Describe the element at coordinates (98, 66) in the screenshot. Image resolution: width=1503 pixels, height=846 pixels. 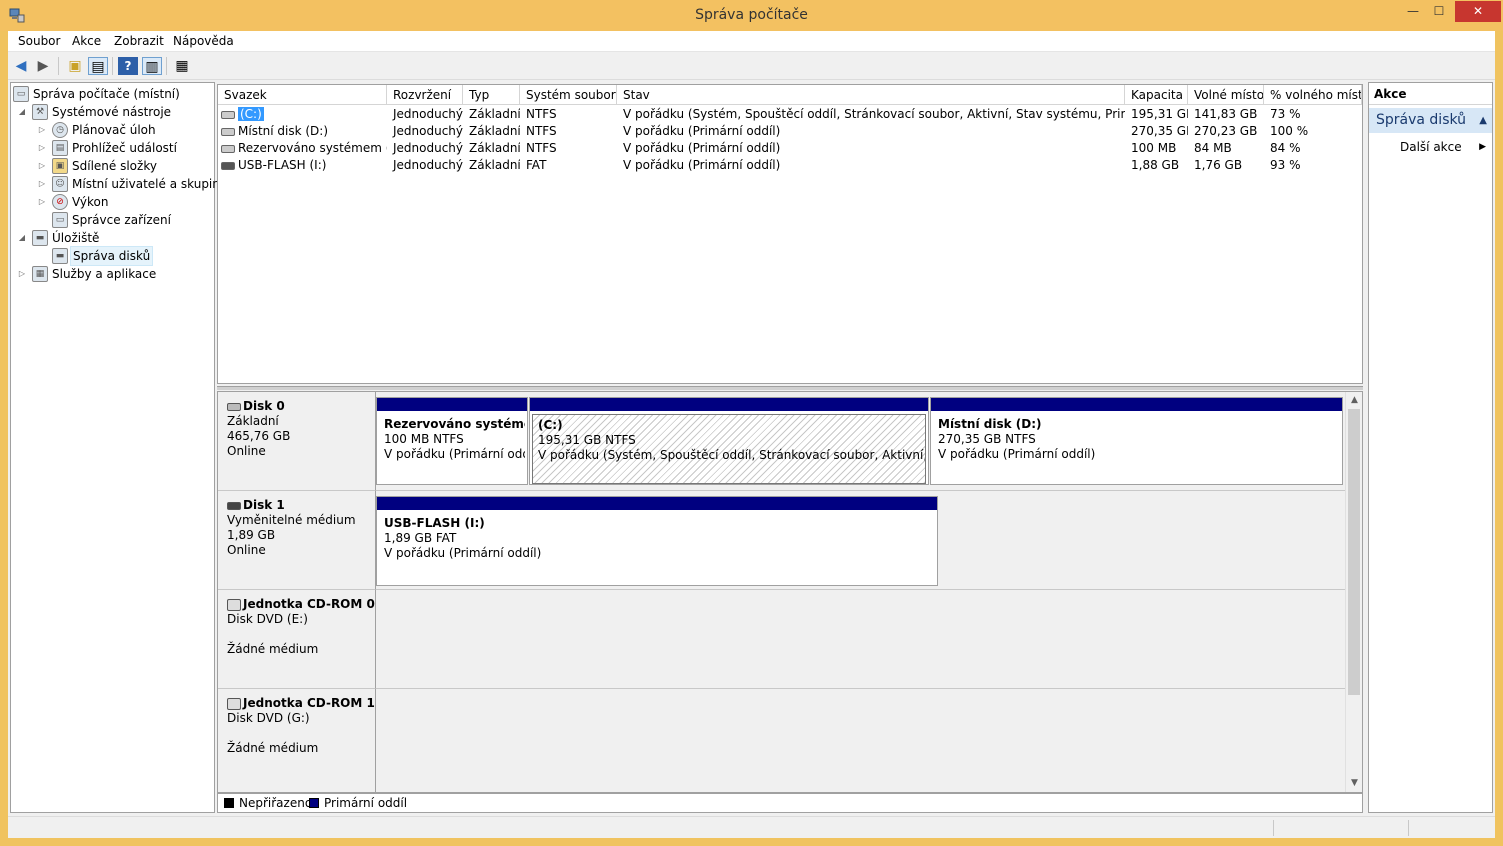
I see `show-hide-tree-icon: ▤` at that location.